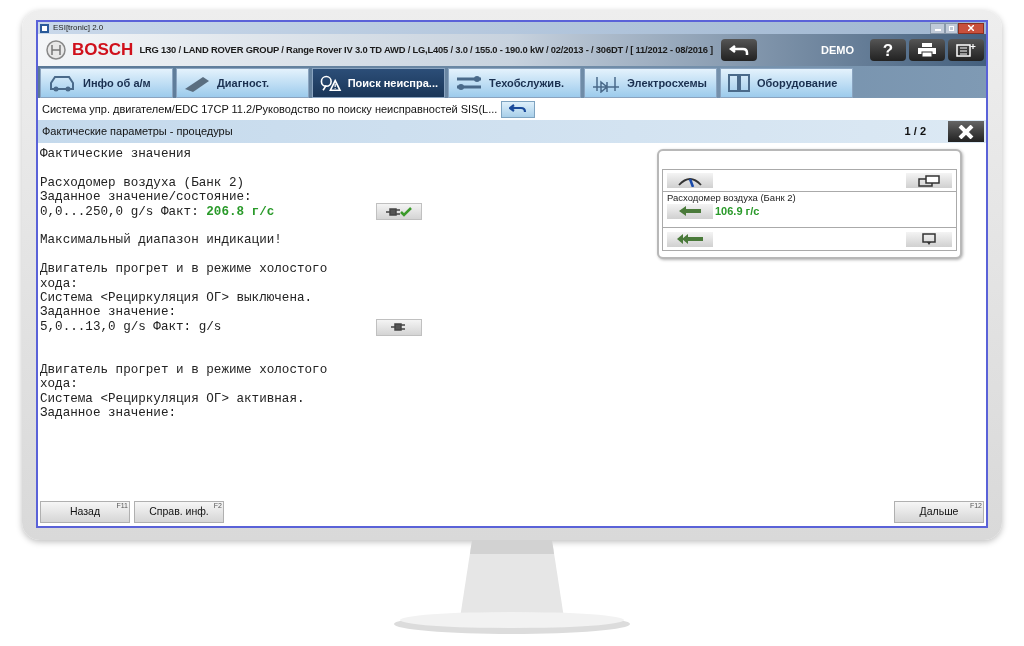  I want to click on widget-label: Расходомер воздуха (Банк 2), so click(732, 197).